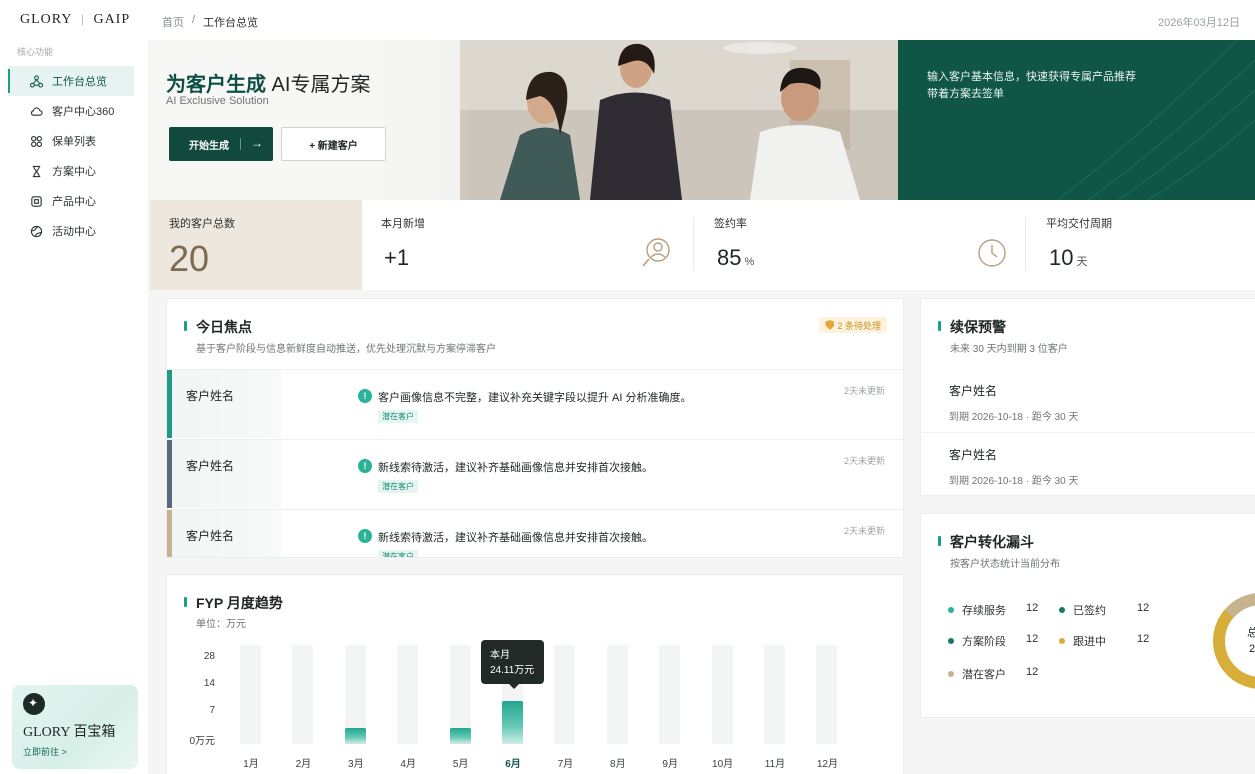 This screenshot has height=774, width=1255. I want to click on expiry-detail: 到期 2026-10-18 · 距今 30 天, so click(1014, 481).